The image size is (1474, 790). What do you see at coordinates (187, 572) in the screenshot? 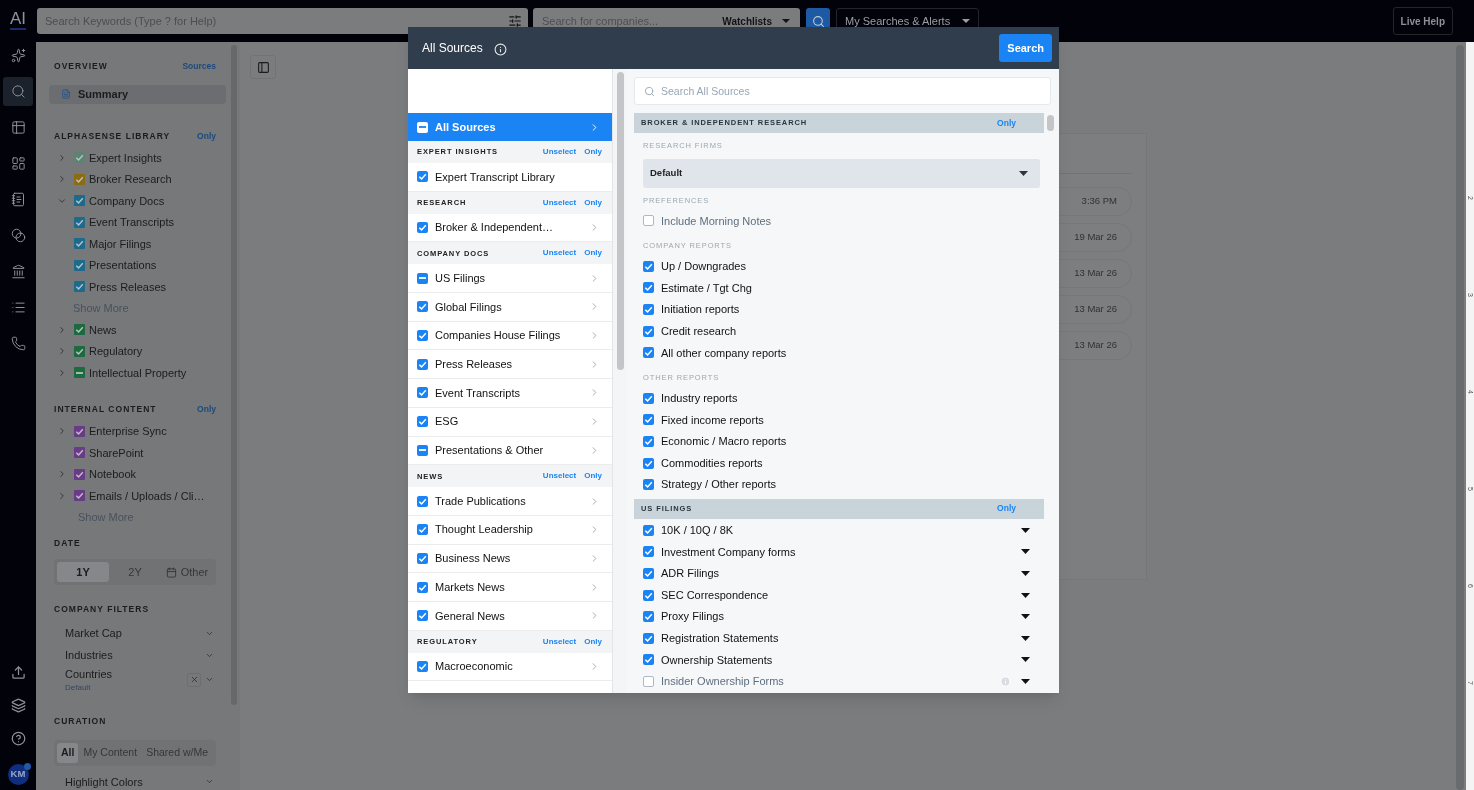
I see `date-option: Other` at bounding box center [187, 572].